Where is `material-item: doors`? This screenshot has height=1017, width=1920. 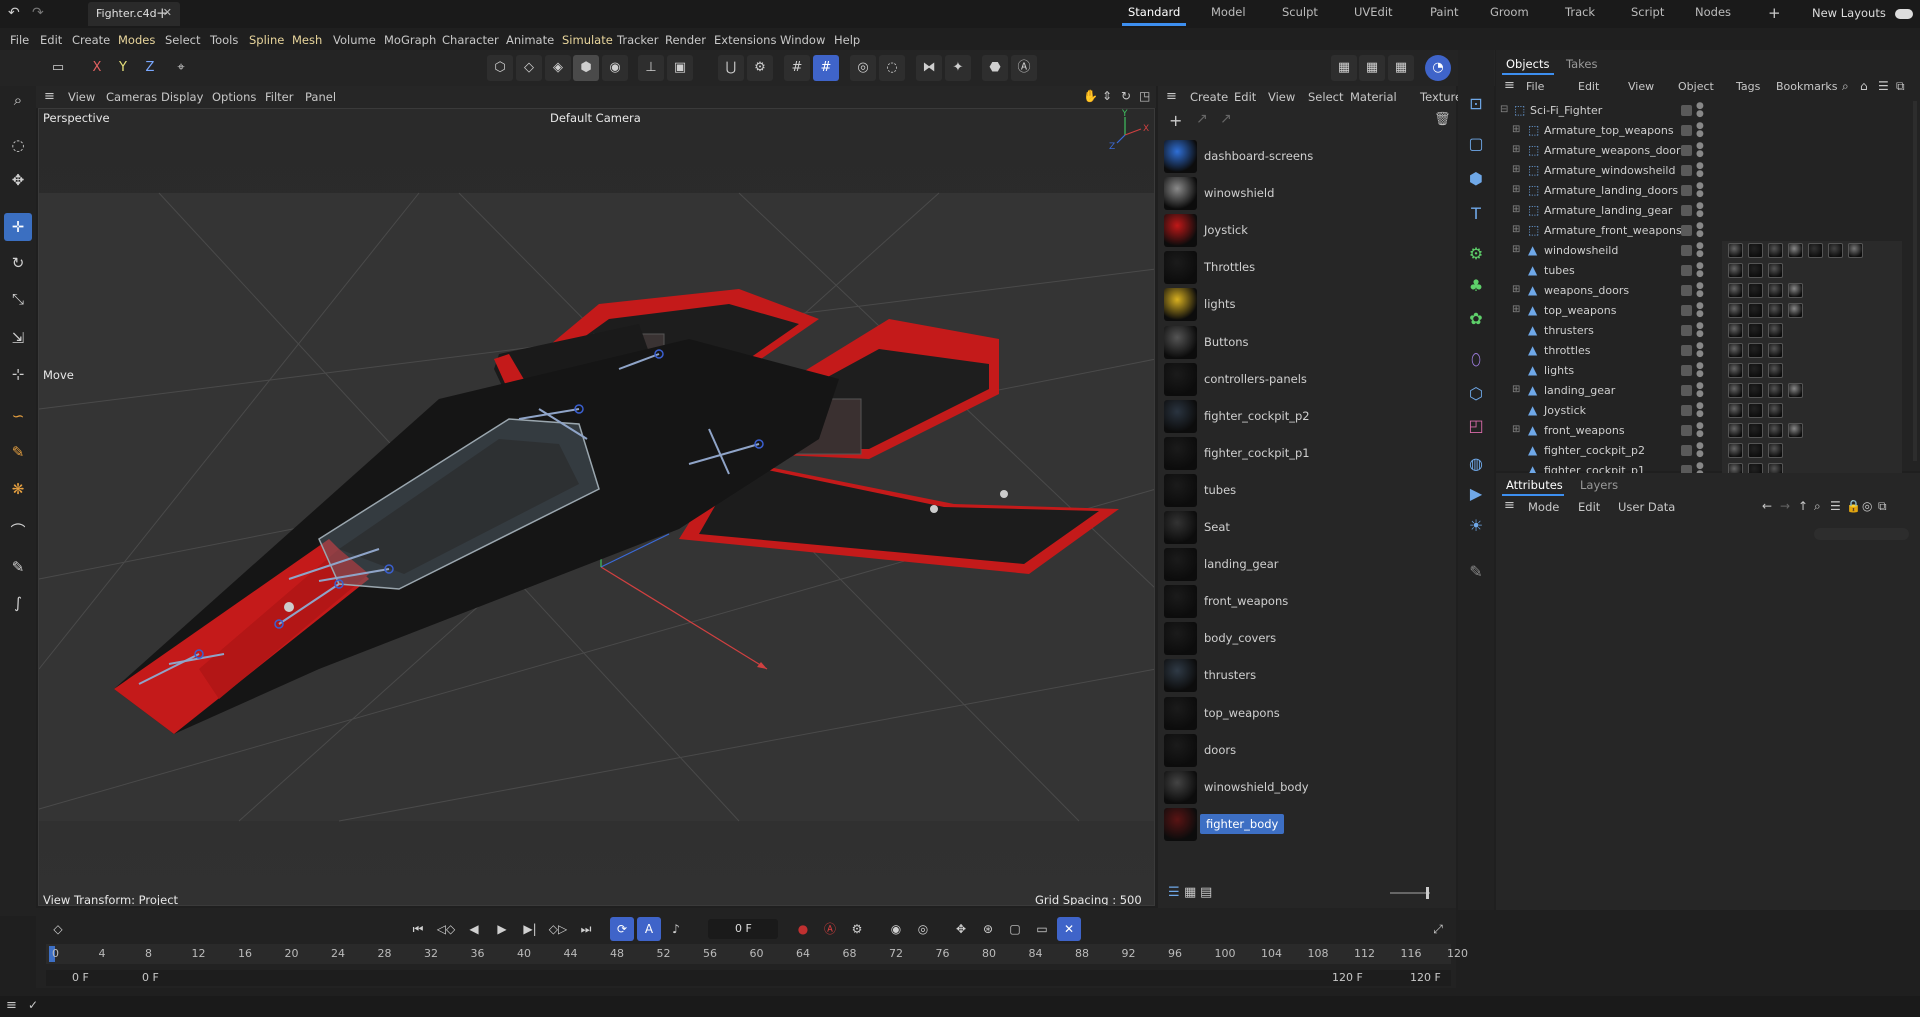 material-item: doors is located at coordinates (1307, 750).